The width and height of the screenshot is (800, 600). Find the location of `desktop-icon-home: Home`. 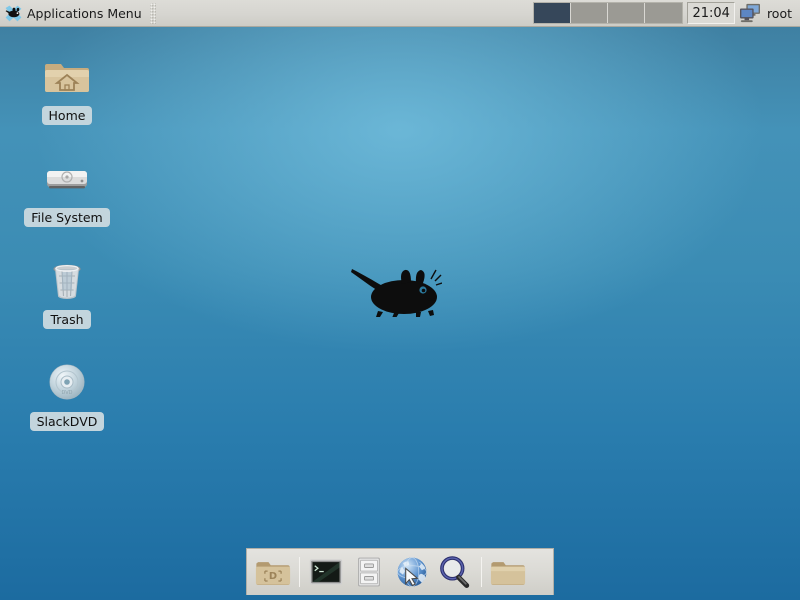

desktop-icon-home: Home is located at coordinates (67, 88).